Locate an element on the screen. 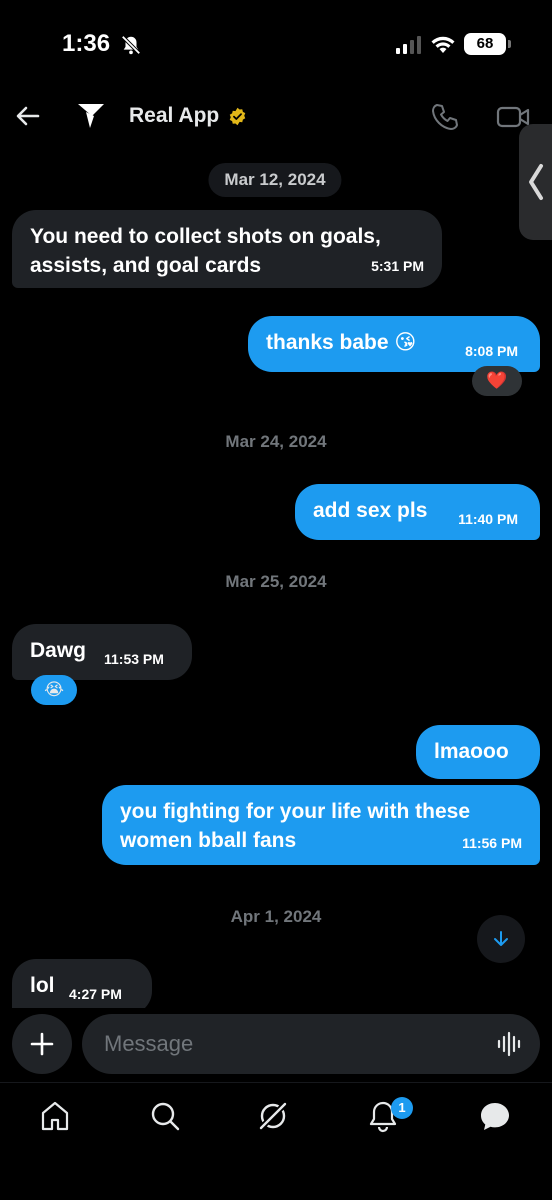 Image resolution: width=552 pixels, height=1200 pixels. date-separator: Apr 1, 2024 is located at coordinates (276, 916).